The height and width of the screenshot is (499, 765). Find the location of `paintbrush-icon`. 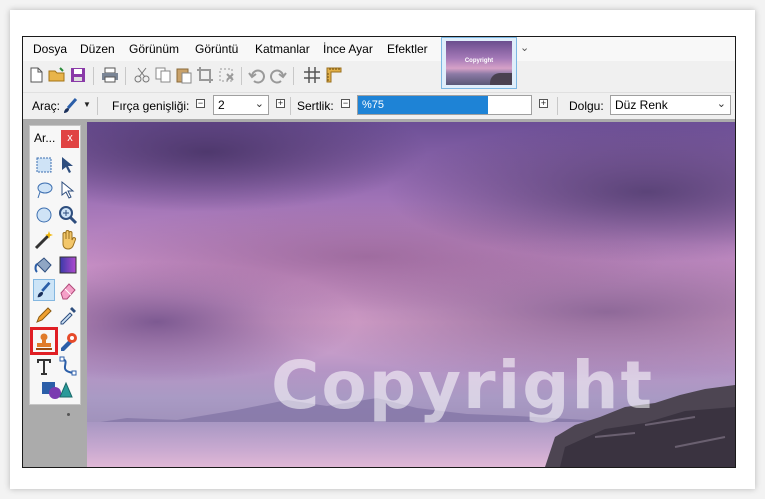

paintbrush-icon is located at coordinates (70, 106).